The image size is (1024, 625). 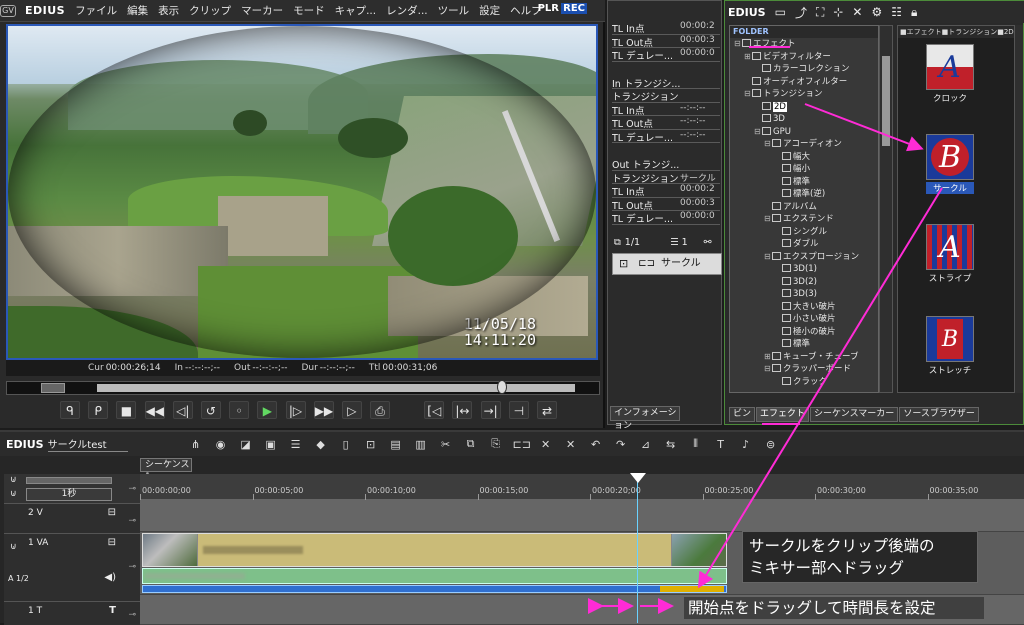 I want to click on video-clip, so click(x=434, y=550).